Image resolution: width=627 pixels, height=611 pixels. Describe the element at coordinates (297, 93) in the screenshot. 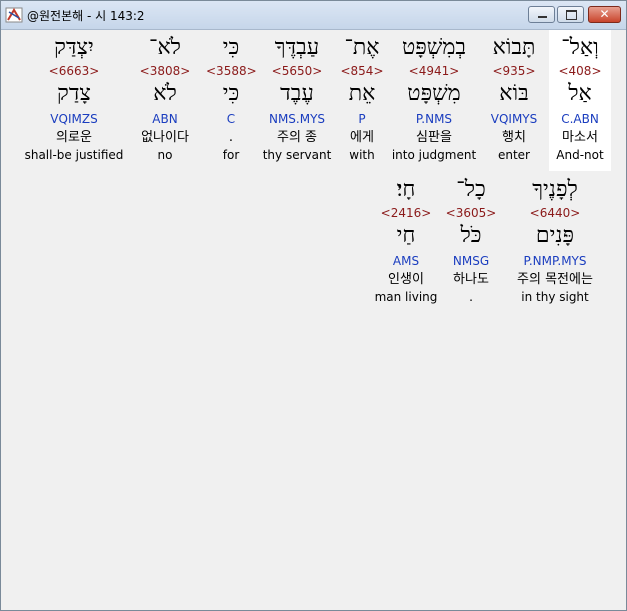

I see `hebrew-root: עֶבֶד` at that location.